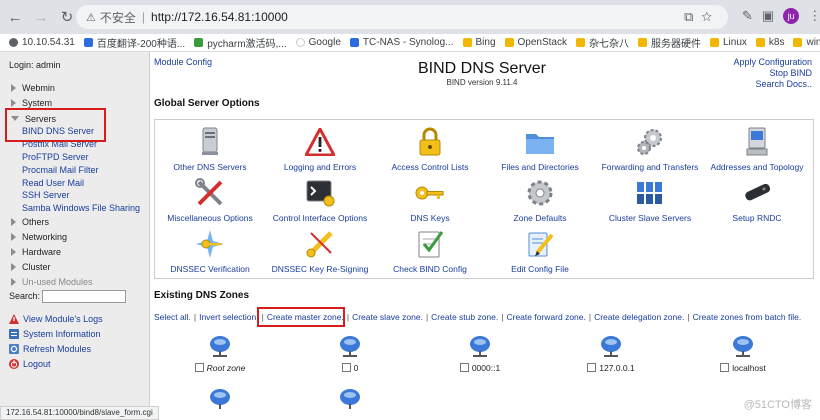  What do you see at coordinates (25, 296) in the screenshot?
I see `search-label: Search:` at bounding box center [25, 296].